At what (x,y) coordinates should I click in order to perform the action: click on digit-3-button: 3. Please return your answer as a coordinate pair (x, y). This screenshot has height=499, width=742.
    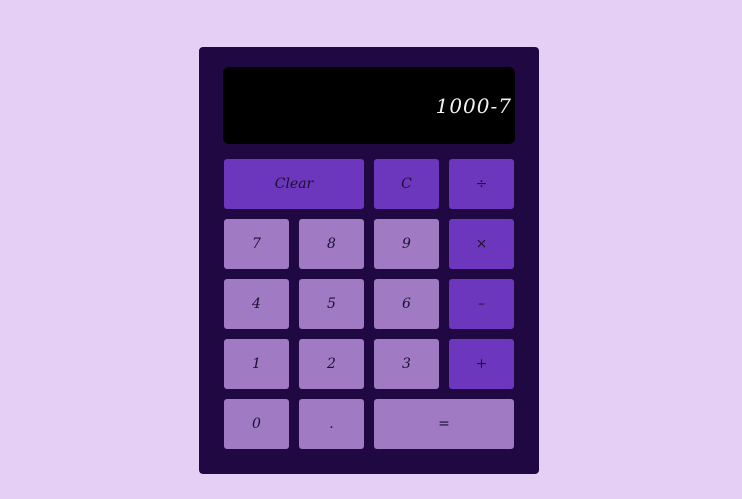
    Looking at the image, I should click on (406, 364).